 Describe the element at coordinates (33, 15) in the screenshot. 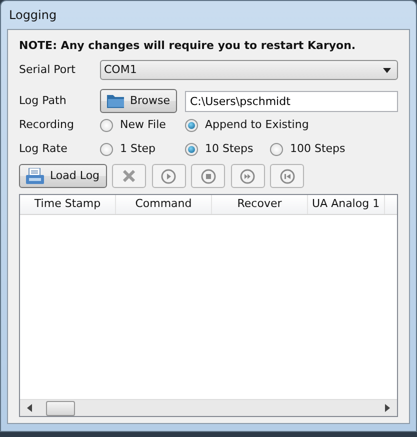

I see `window-title: Logging` at that location.